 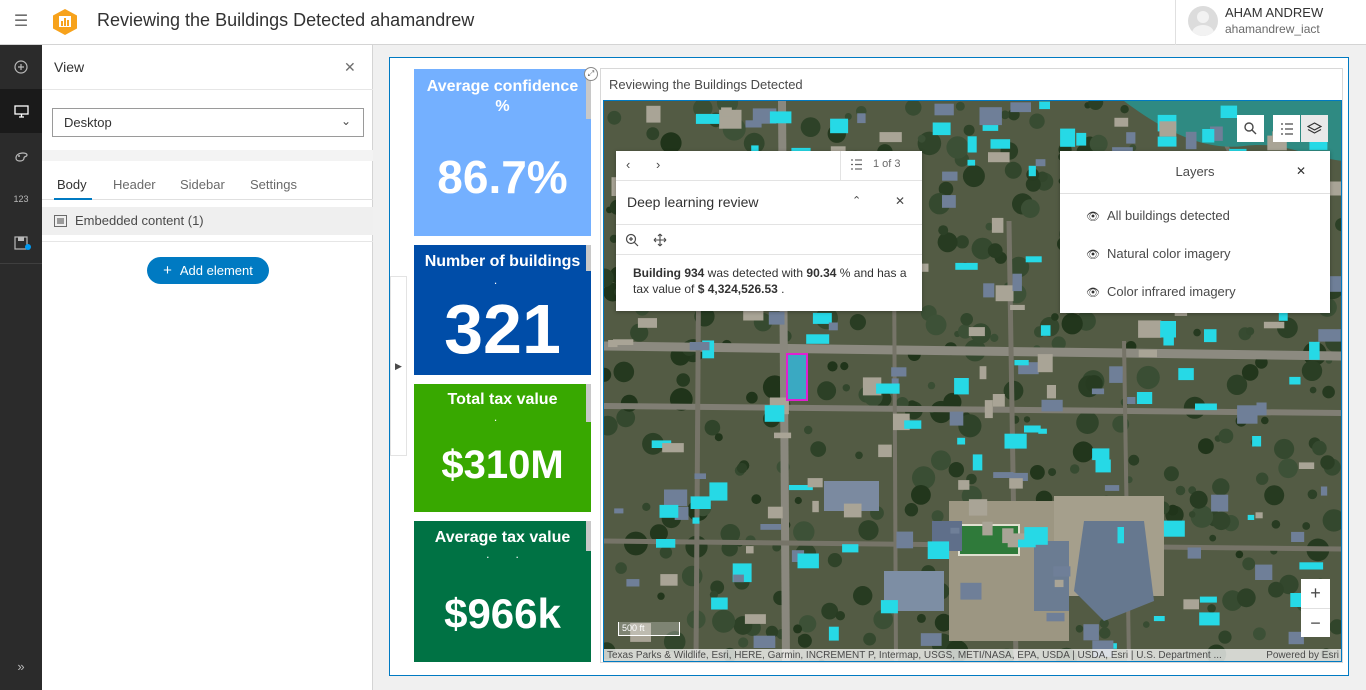 What do you see at coordinates (207, 221) in the screenshot?
I see `embedded-content-row: Embedded content (1)` at bounding box center [207, 221].